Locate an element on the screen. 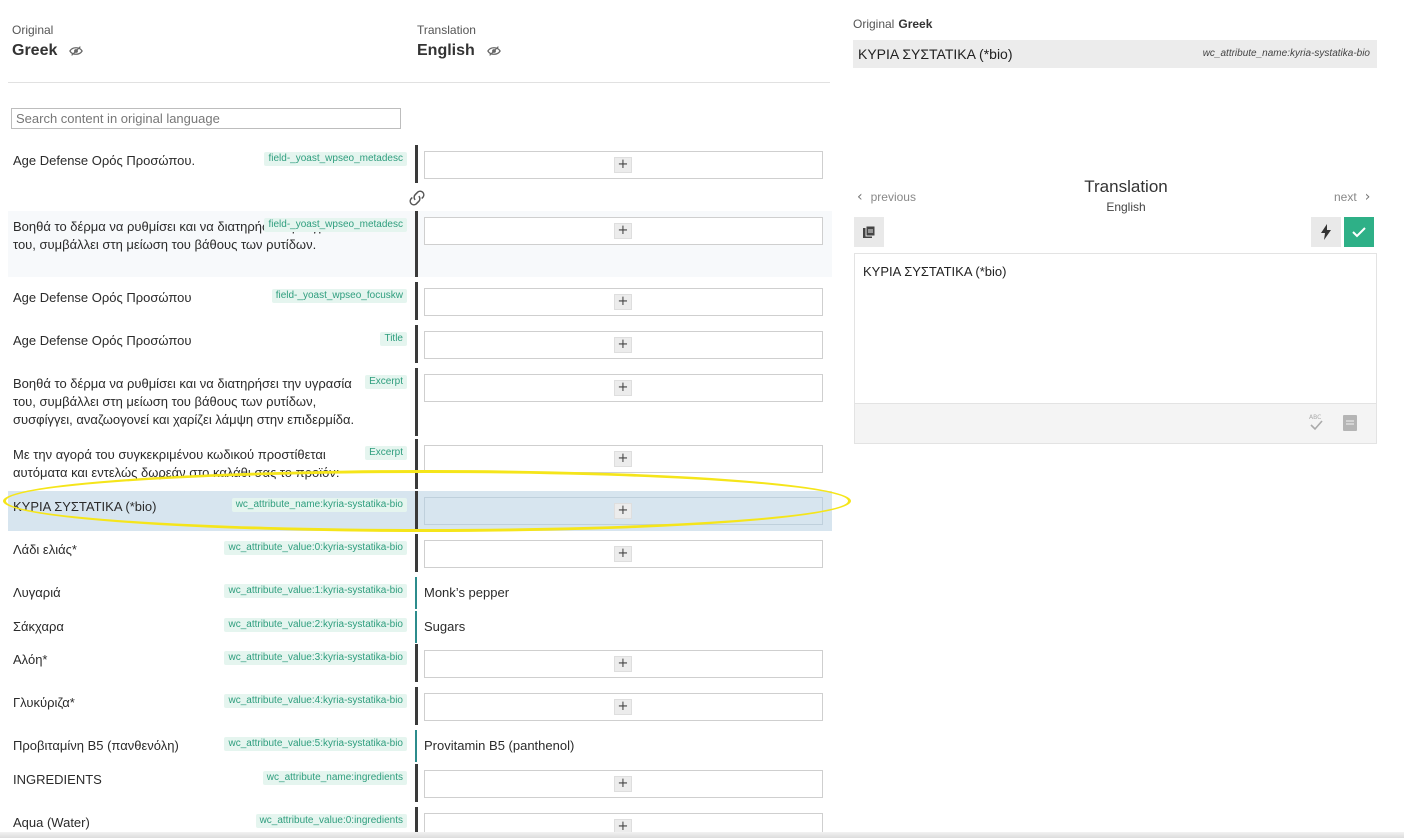 This screenshot has height=838, width=1404. copy-icon is located at coordinates (869, 231).